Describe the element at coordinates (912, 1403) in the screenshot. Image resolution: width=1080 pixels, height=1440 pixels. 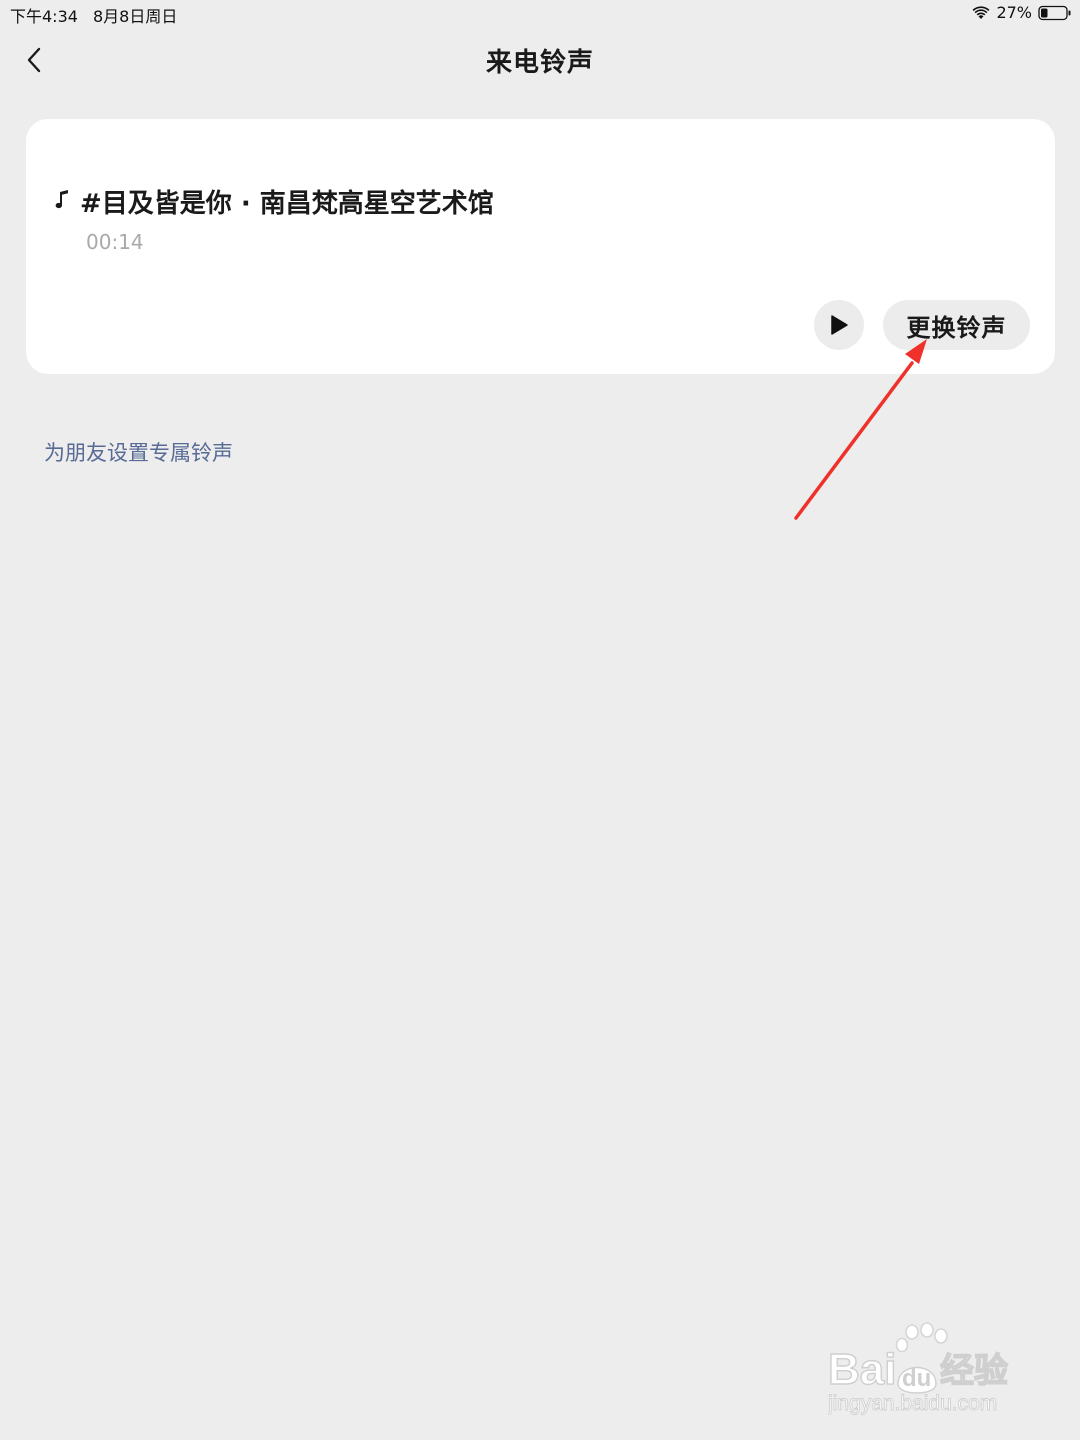
I see `svg-text: jingyan.baidu.com` at that location.